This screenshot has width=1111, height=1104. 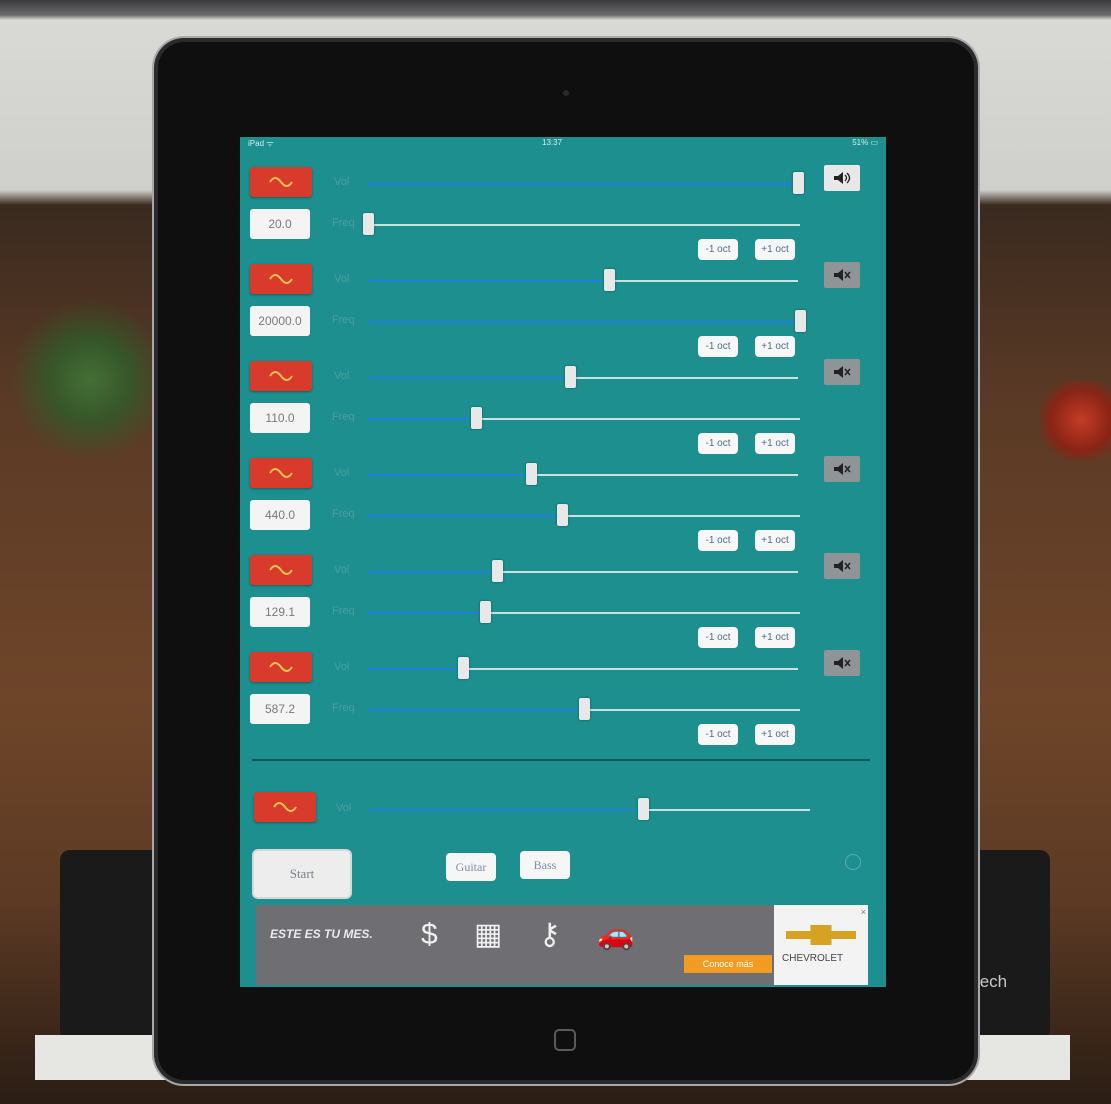 I want to click on ad-icons: $ ▦ ⚷ 🚗, so click(x=535, y=934).